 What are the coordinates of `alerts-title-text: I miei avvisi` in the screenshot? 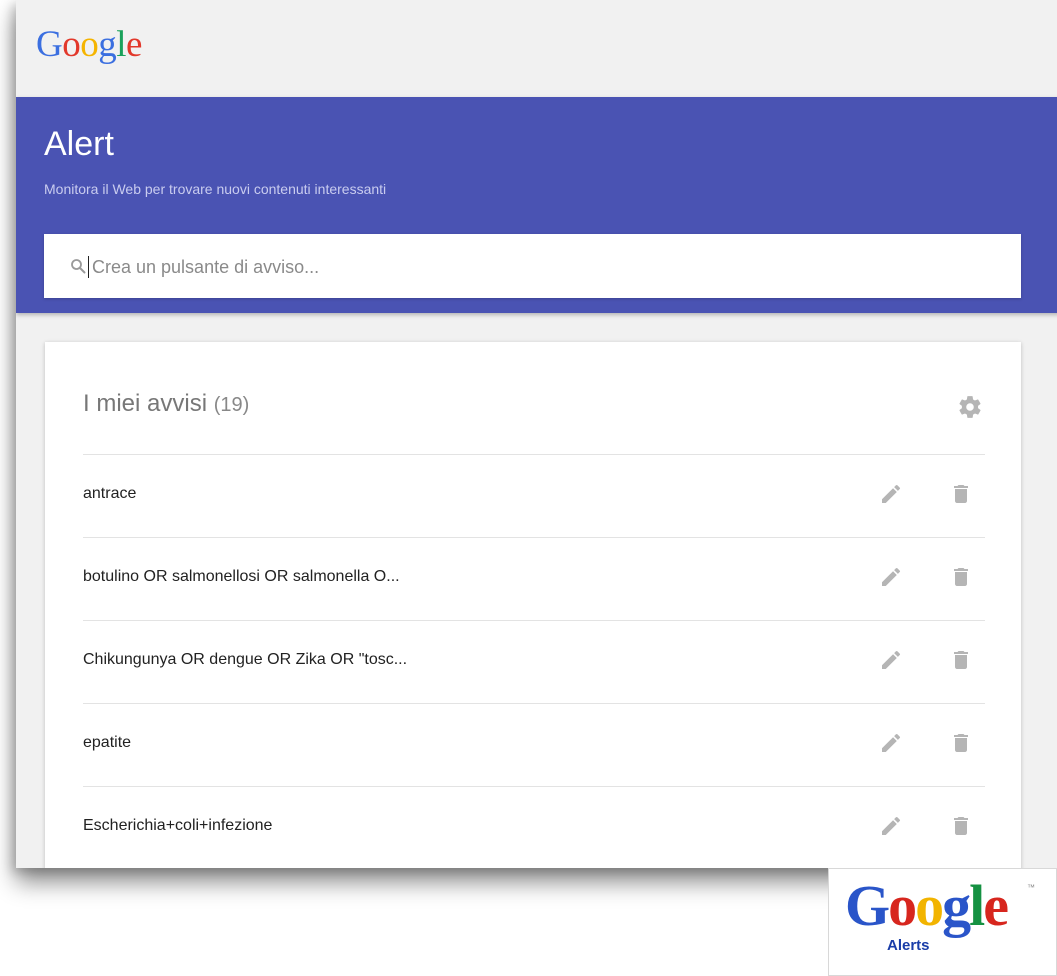 It's located at (145, 403).